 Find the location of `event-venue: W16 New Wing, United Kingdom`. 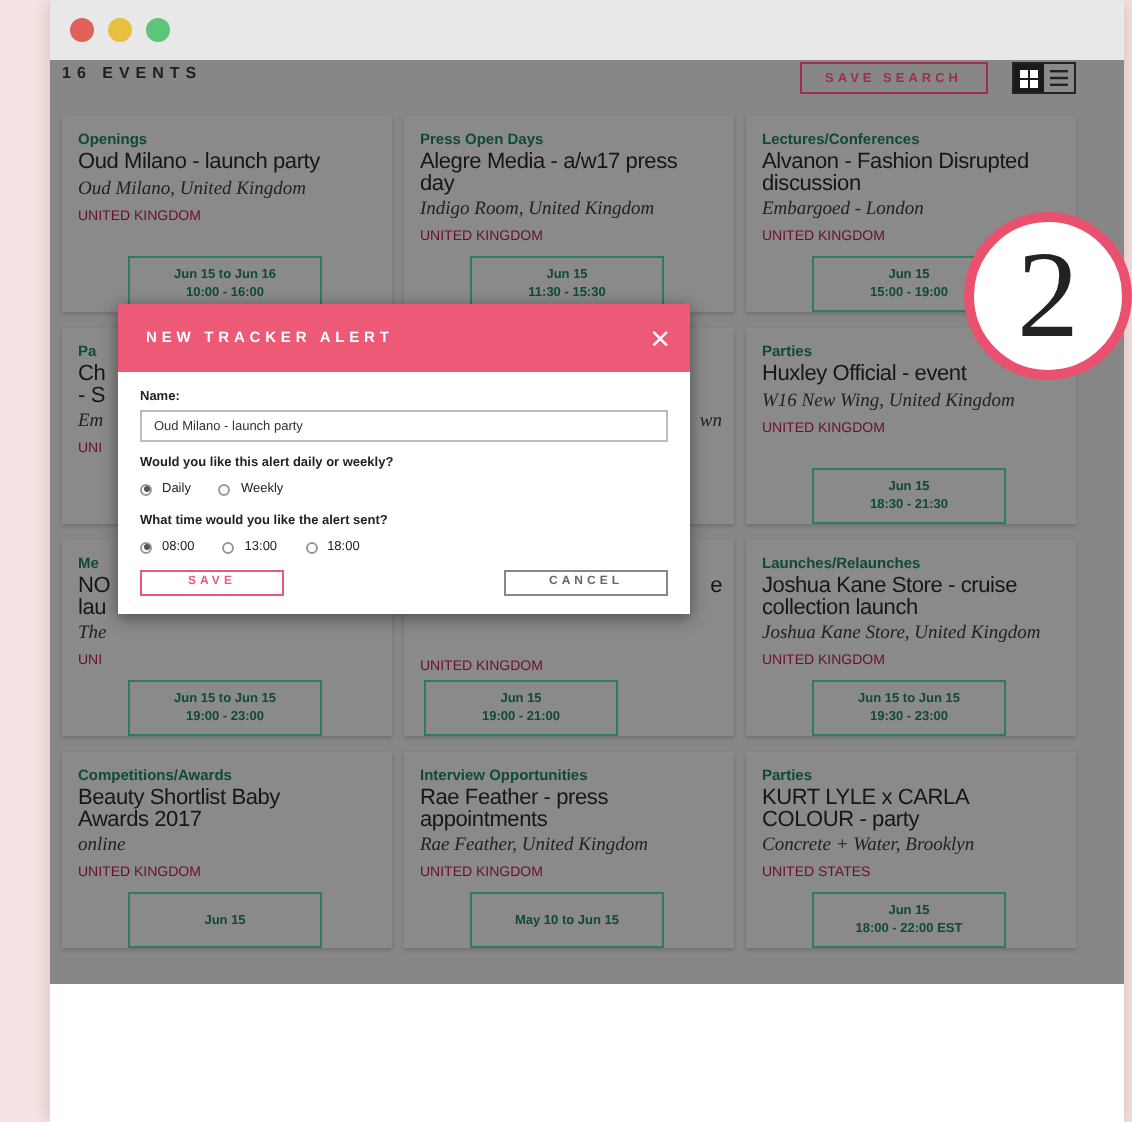

event-venue: W16 New Wing, United Kingdom is located at coordinates (888, 402).